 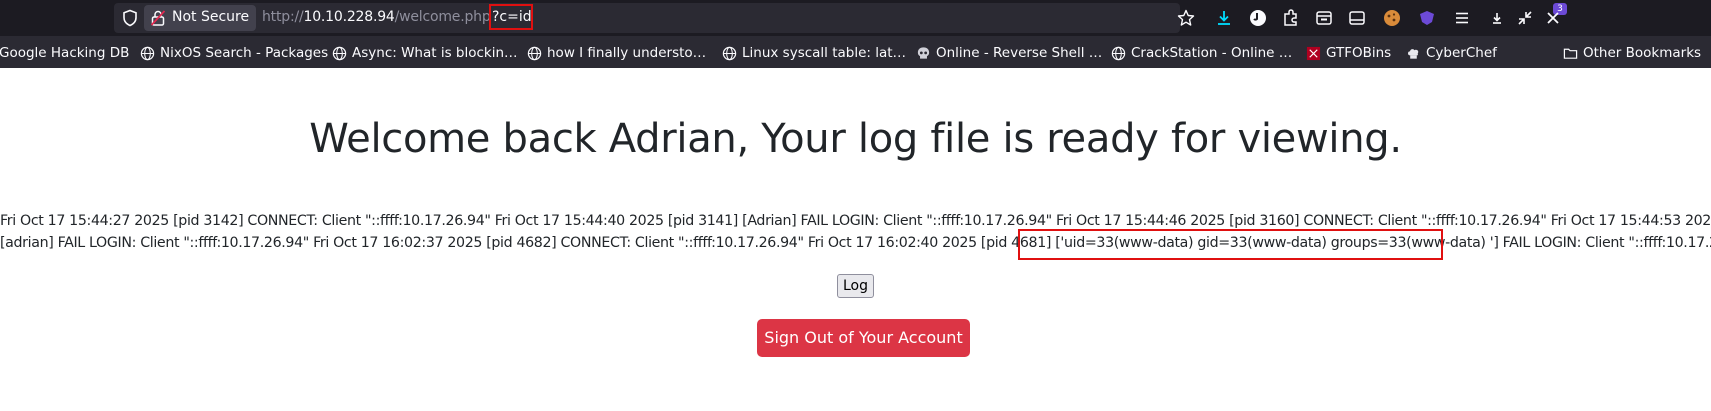 What do you see at coordinates (1313, 53) in the screenshot?
I see `gtfobins-icon` at bounding box center [1313, 53].